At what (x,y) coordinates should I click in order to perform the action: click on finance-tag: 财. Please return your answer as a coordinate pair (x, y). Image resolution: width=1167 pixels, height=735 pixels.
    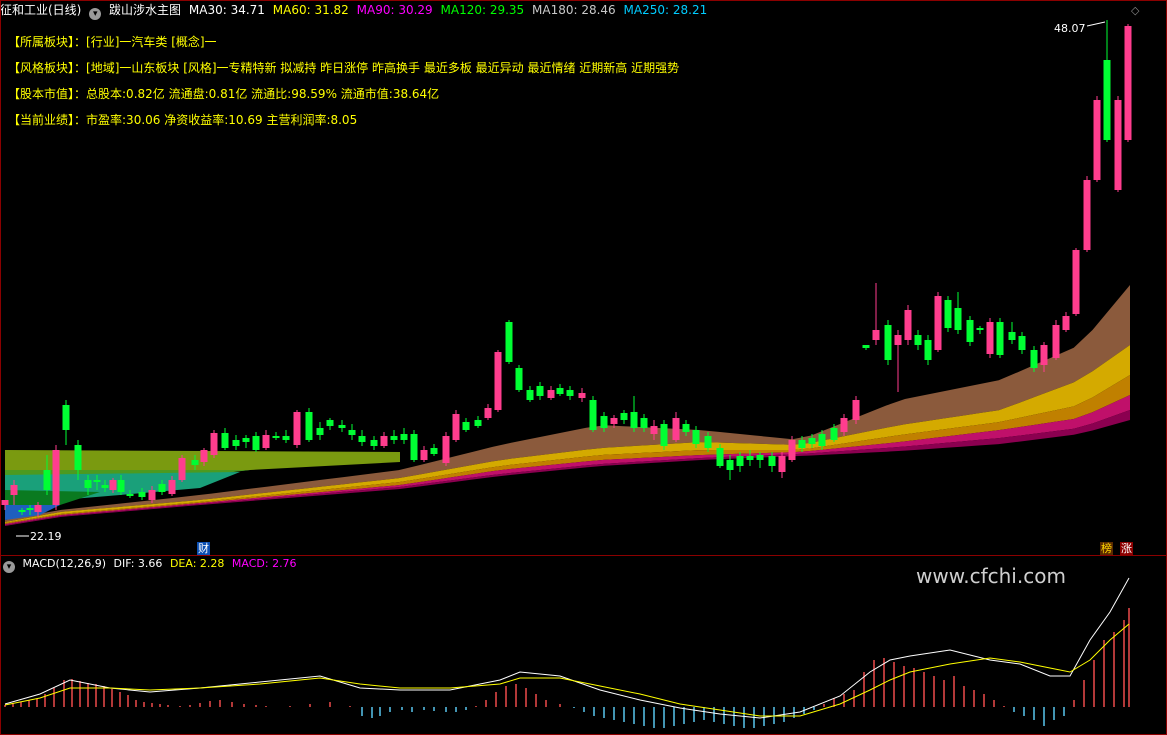
    Looking at the image, I should click on (203, 548).